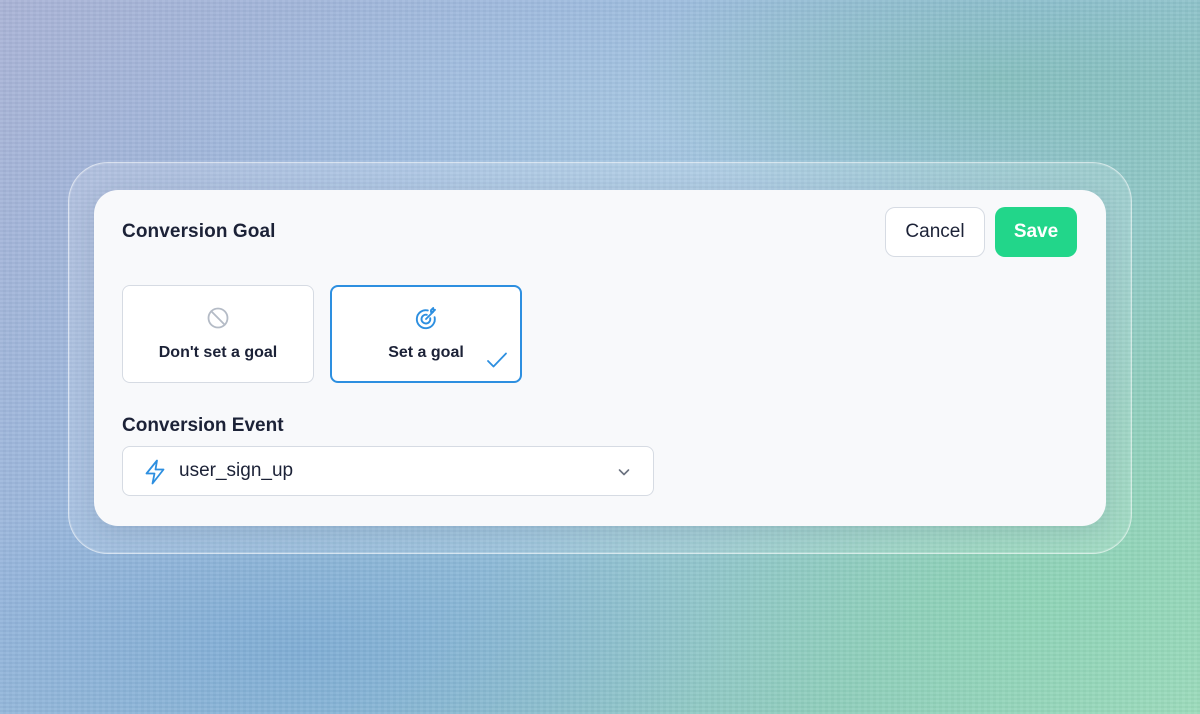 This screenshot has height=714, width=1200. What do you see at coordinates (425, 318) in the screenshot?
I see `target-icon` at bounding box center [425, 318].